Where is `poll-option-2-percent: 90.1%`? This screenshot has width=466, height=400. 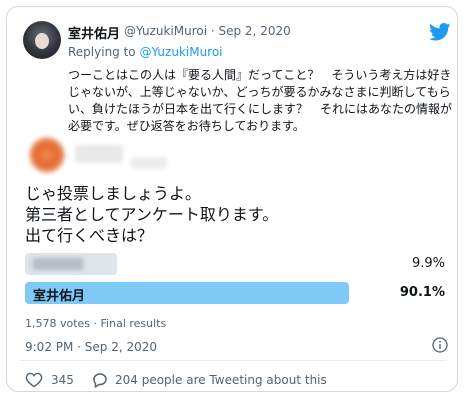 poll-option-2-percent: 90.1% is located at coordinates (422, 292).